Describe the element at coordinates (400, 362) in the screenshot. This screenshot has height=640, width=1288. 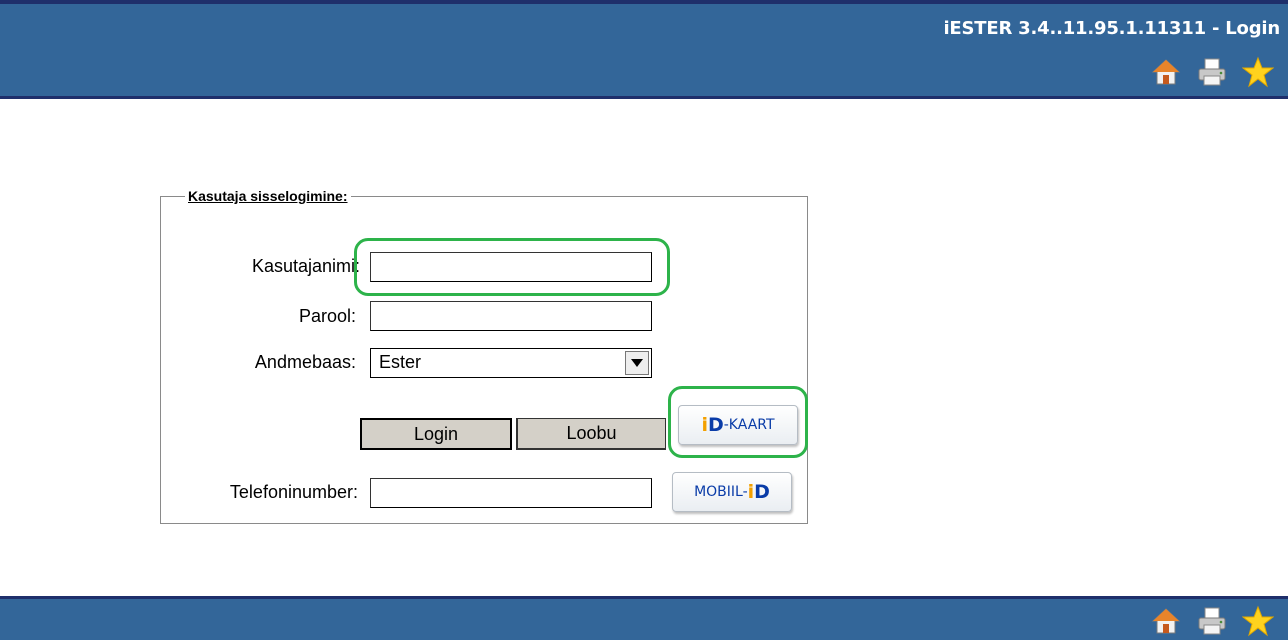
I see `database-selected-value: Ester` at that location.